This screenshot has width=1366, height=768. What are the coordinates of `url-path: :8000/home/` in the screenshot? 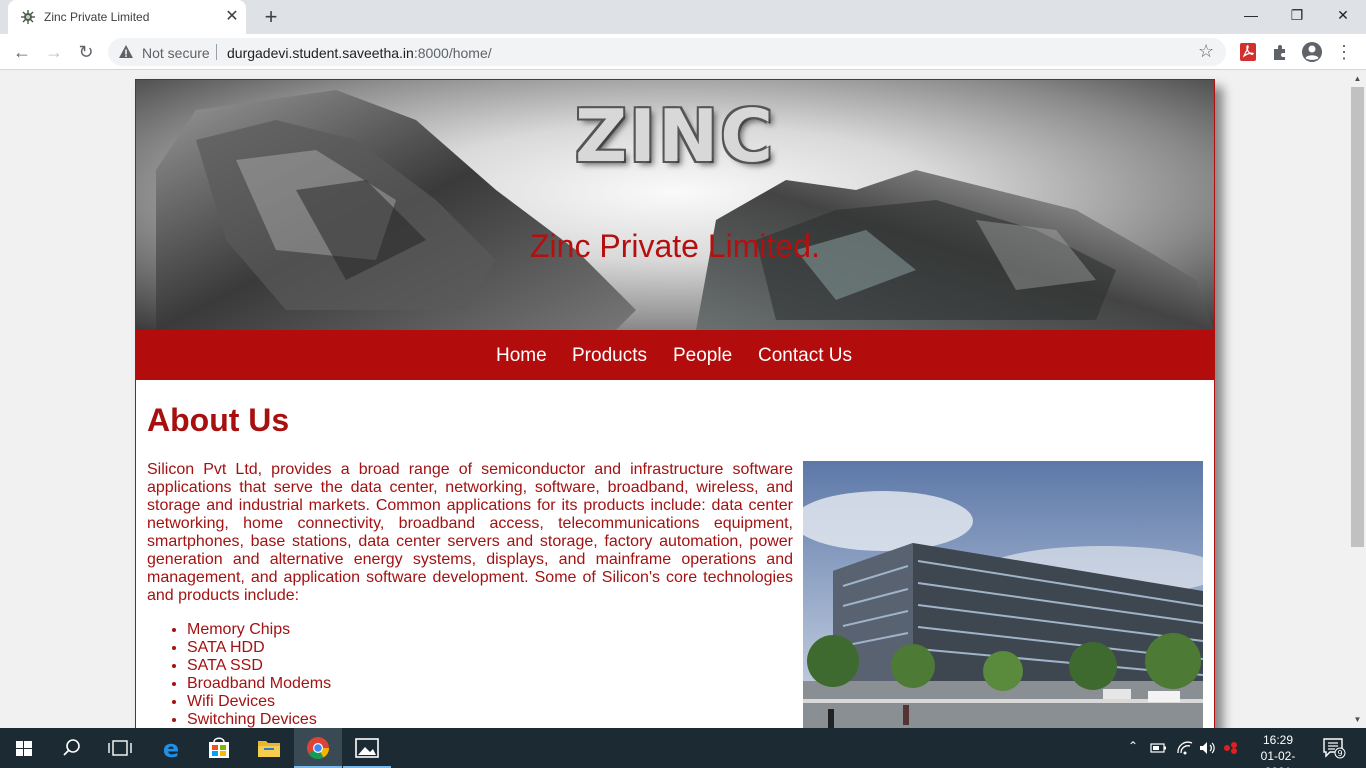 It's located at (452, 53).